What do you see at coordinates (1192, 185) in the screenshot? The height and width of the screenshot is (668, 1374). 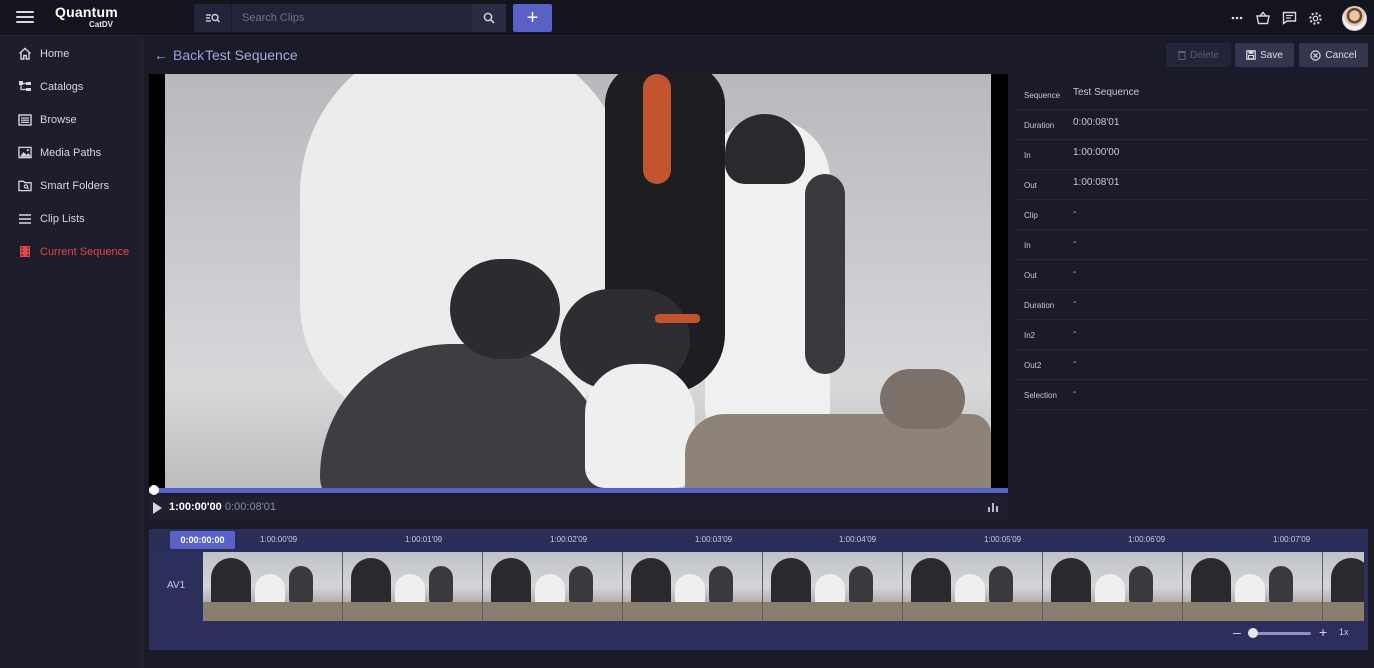 I see `meta-row-out: Out 1:00:08'01` at bounding box center [1192, 185].